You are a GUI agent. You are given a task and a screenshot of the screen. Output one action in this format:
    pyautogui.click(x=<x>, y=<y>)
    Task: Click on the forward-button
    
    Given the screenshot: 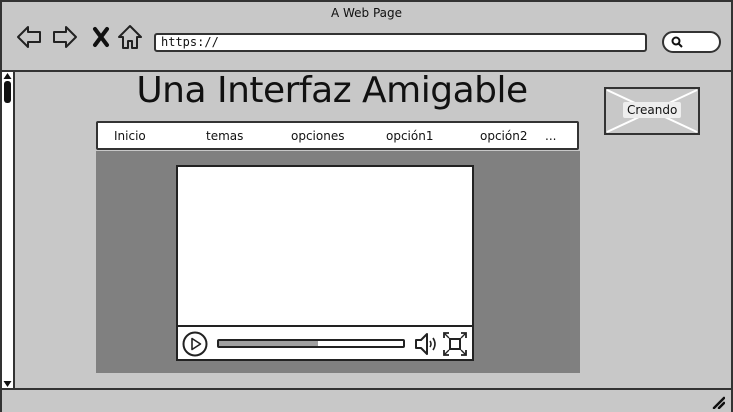 What is the action you would take?
    pyautogui.click(x=65, y=37)
    